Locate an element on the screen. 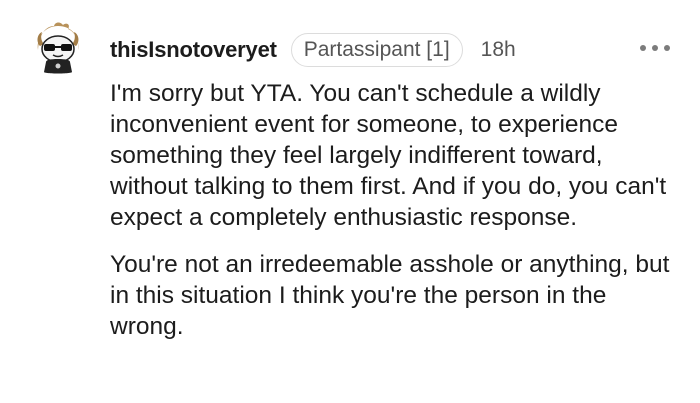  more-options-icon is located at coordinates (655, 48).